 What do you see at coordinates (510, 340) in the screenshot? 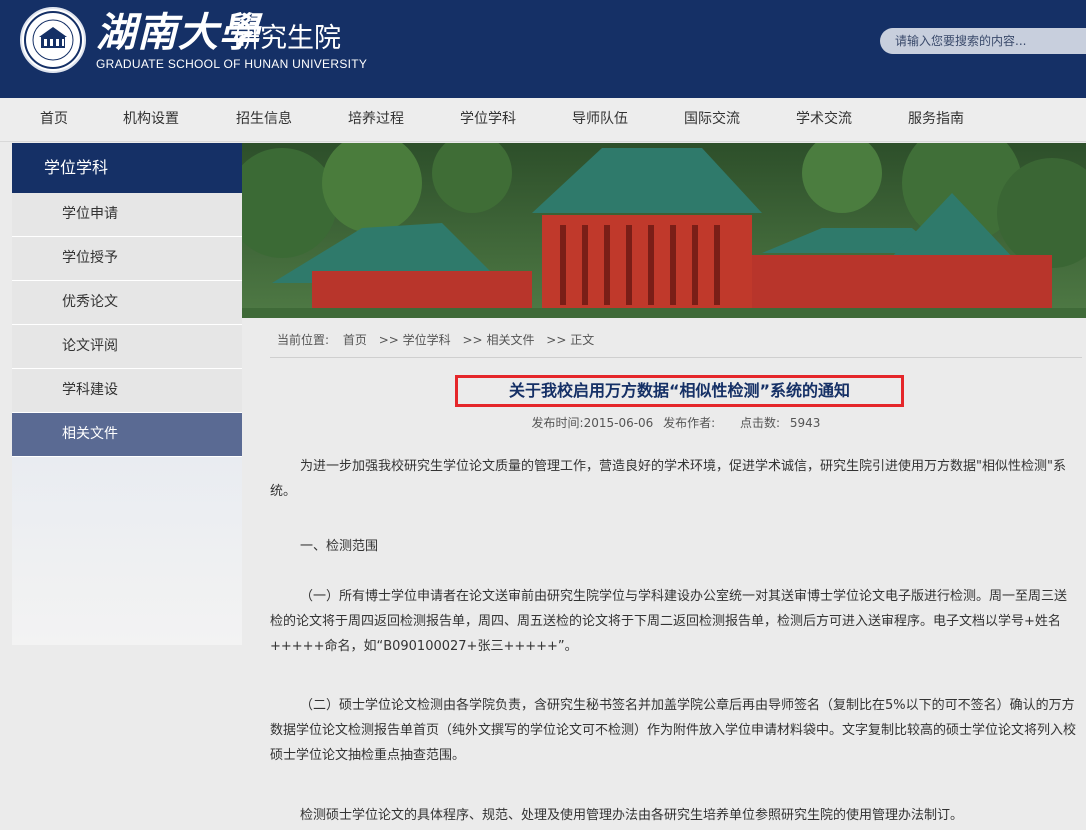
I see `breadcrumb-related-documents: 相关文件` at bounding box center [510, 340].